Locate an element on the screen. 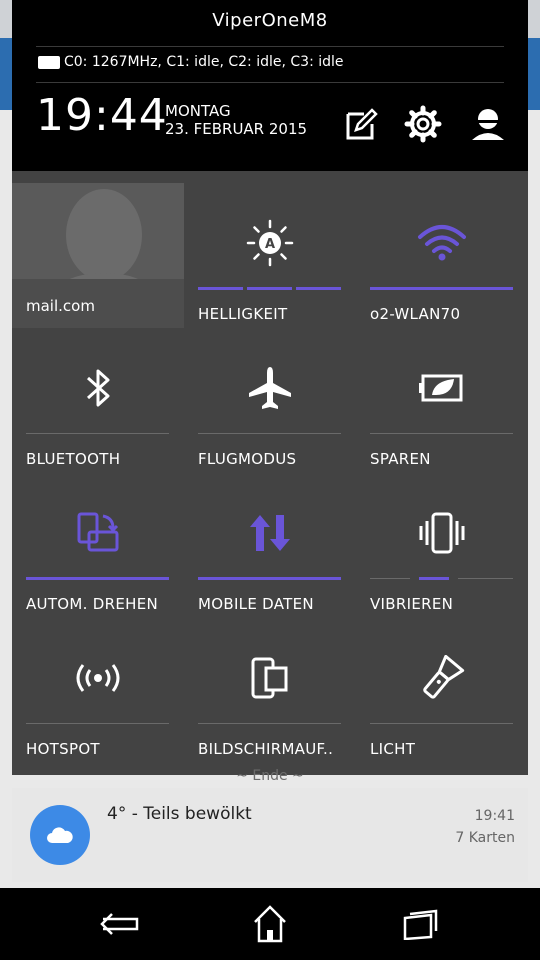  edit-tiles-button is located at coordinates (360, 124).